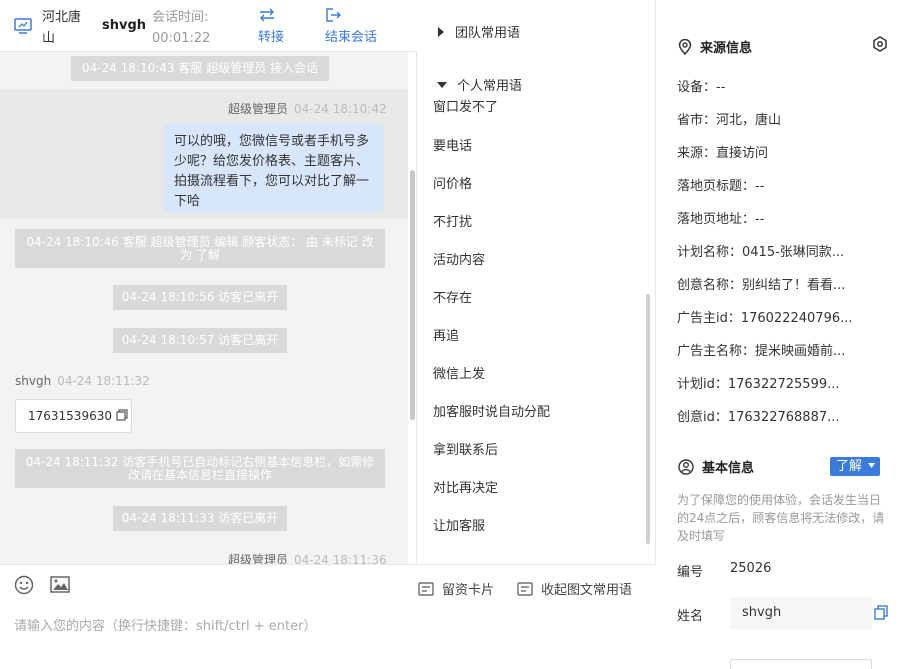 Image resolution: width=911 pixels, height=669 pixels. What do you see at coordinates (165, 624) in the screenshot?
I see `message-input: 请输入您的内容（换行快捷键：shift/ctrl + enter）` at bounding box center [165, 624].